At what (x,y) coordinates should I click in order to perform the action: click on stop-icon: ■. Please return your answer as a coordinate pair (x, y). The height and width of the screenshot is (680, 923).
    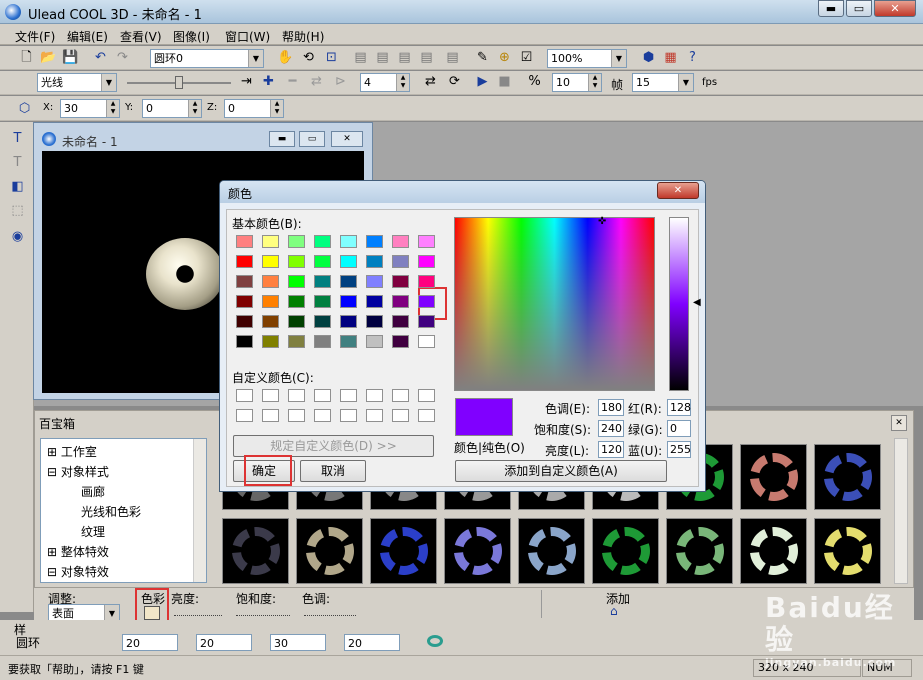
    Looking at the image, I should click on (504, 81).